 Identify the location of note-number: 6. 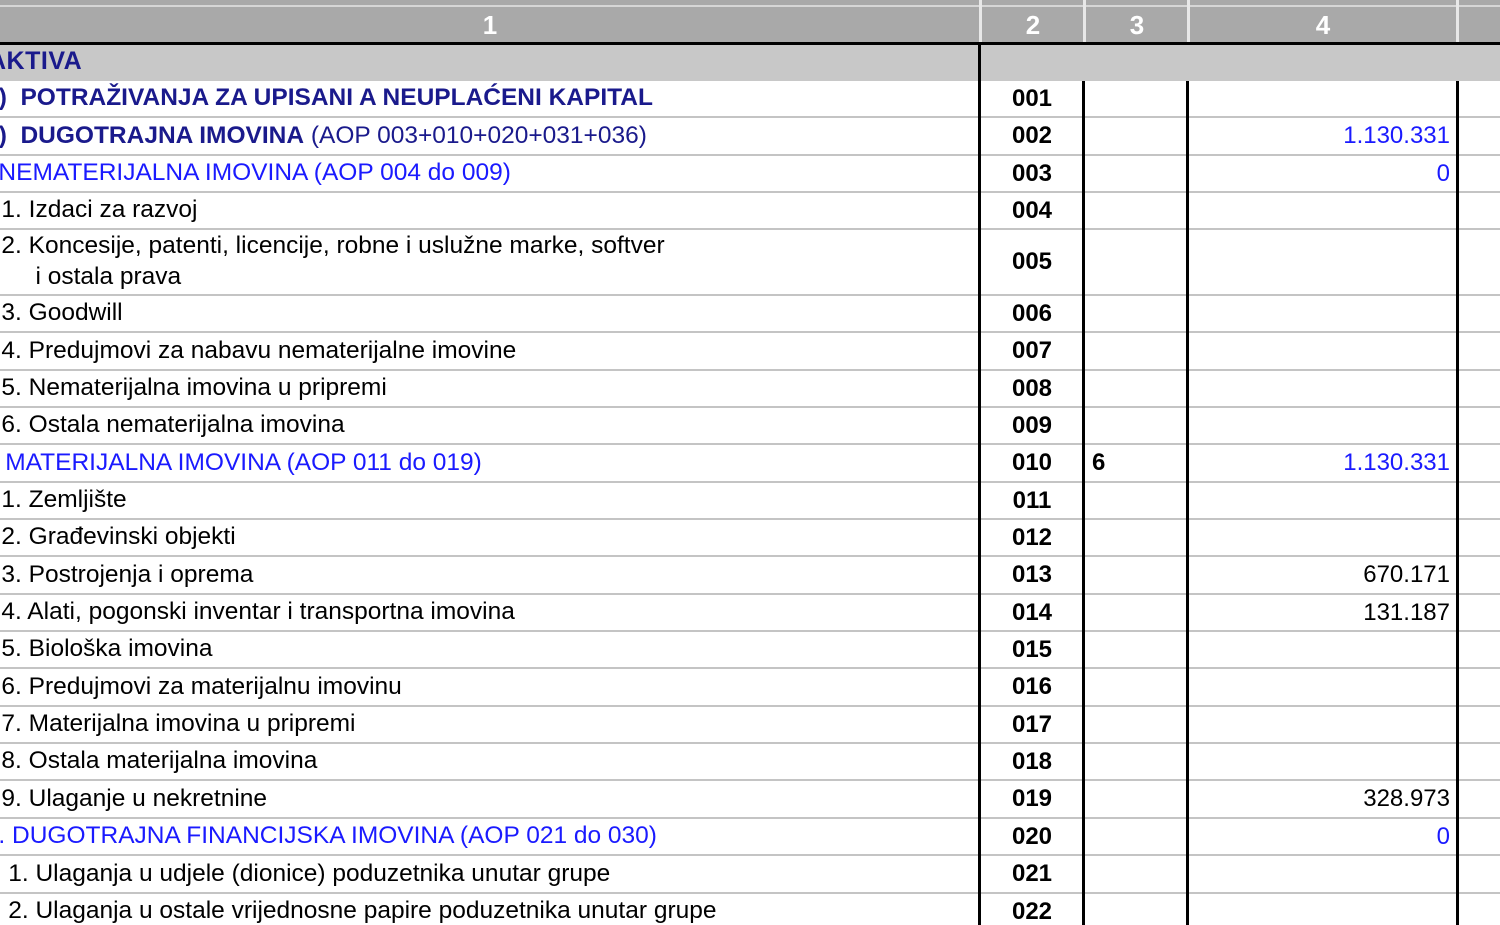
(1099, 462).